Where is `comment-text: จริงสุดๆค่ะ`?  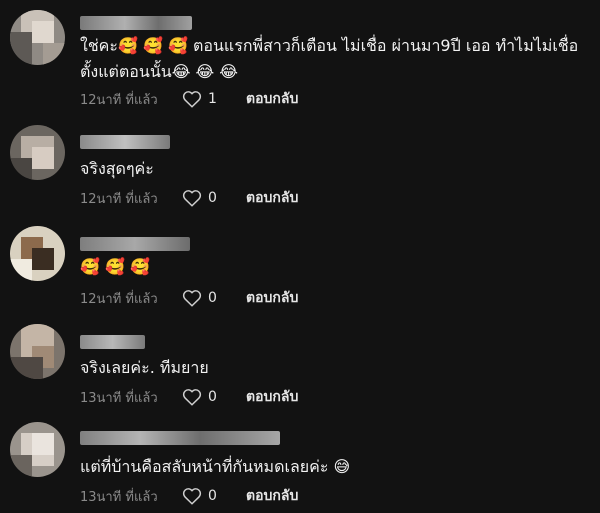
comment-text: จริงสุดๆค่ะ is located at coordinates (117, 168).